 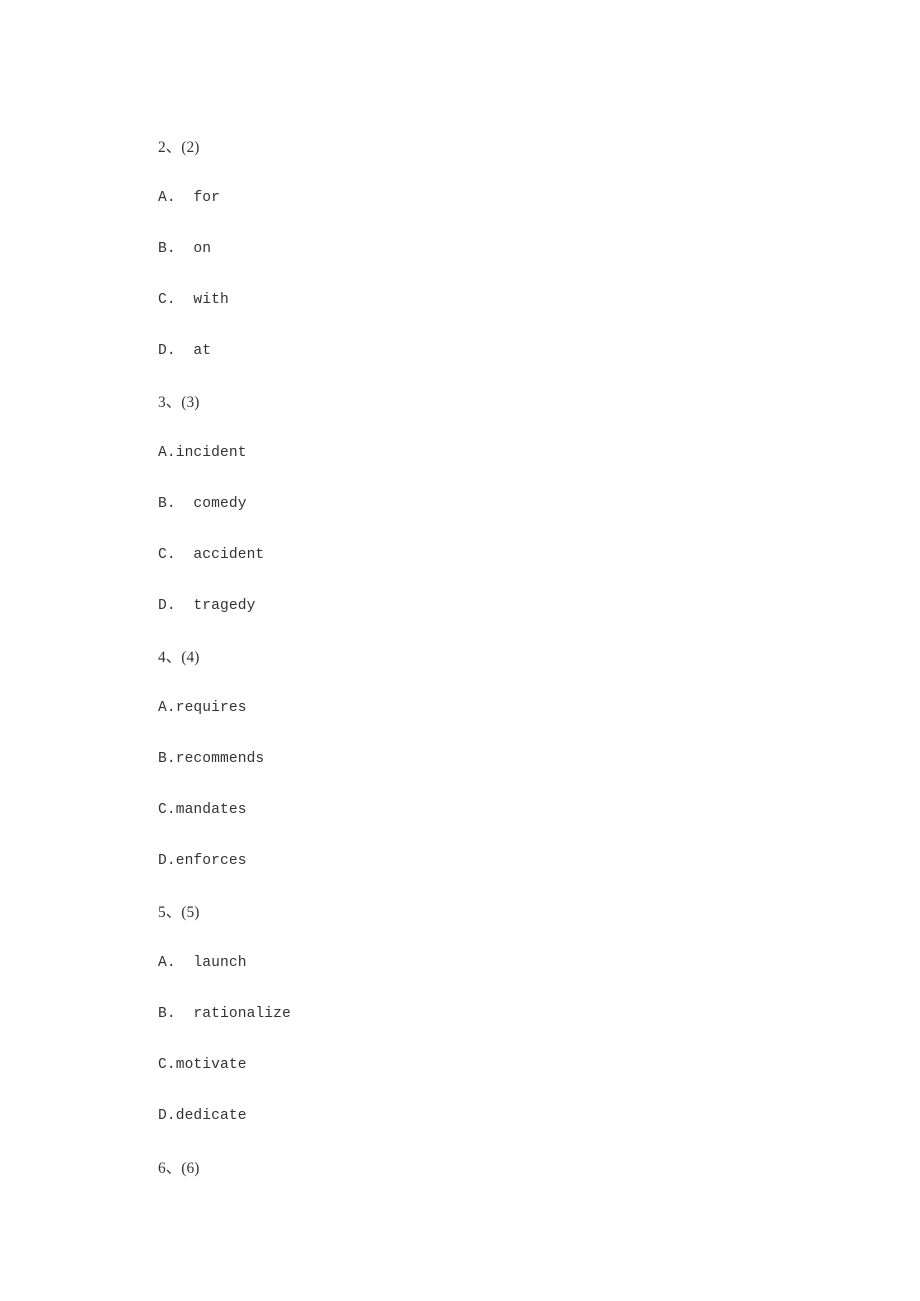 I want to click on option-2-b: B. on, so click(x=185, y=249).